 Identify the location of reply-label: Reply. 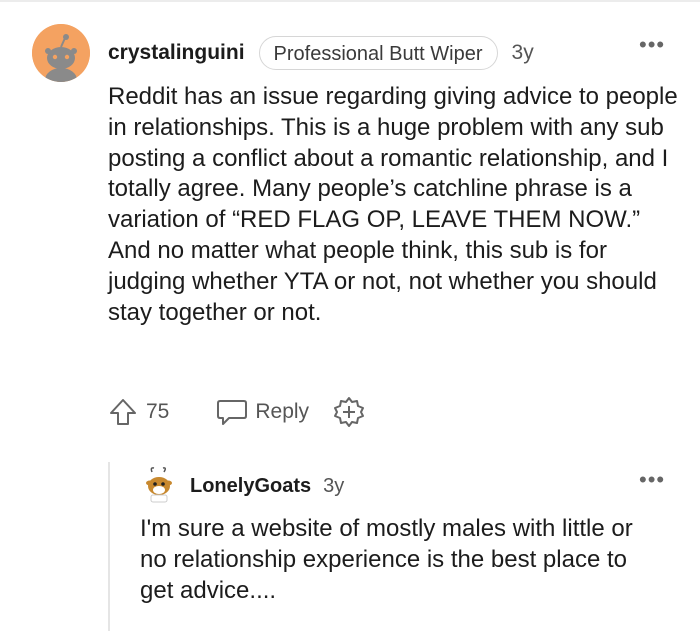
(282, 411).